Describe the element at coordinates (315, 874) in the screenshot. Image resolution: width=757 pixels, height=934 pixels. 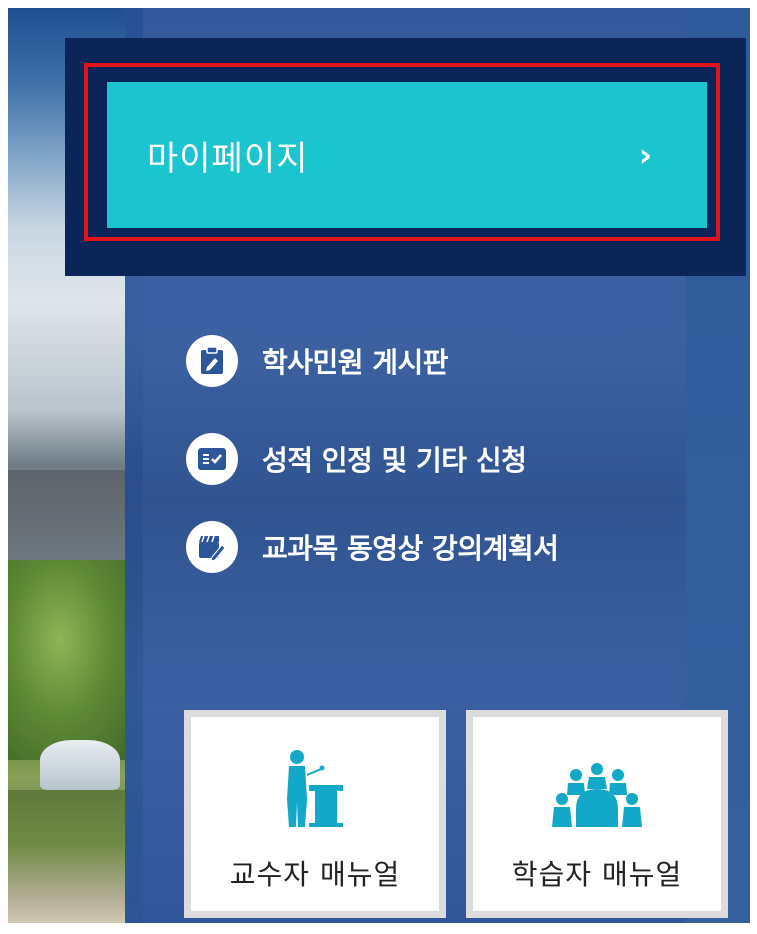
I see `card-label: 교수자 매뉴얼` at that location.